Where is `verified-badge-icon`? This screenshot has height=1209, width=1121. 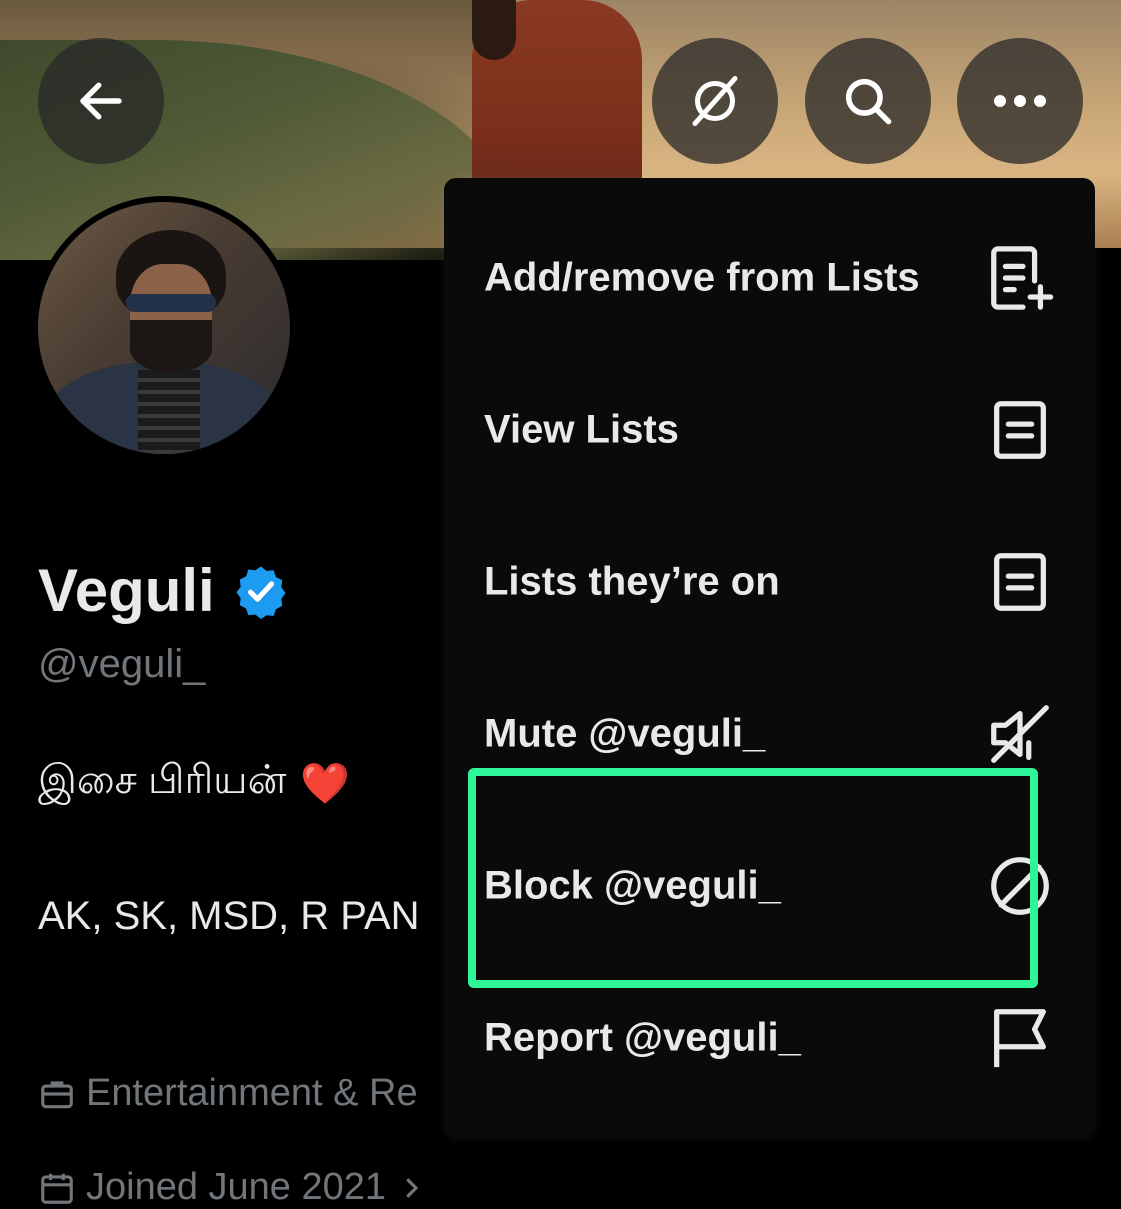
verified-badge-icon is located at coordinates (261, 592).